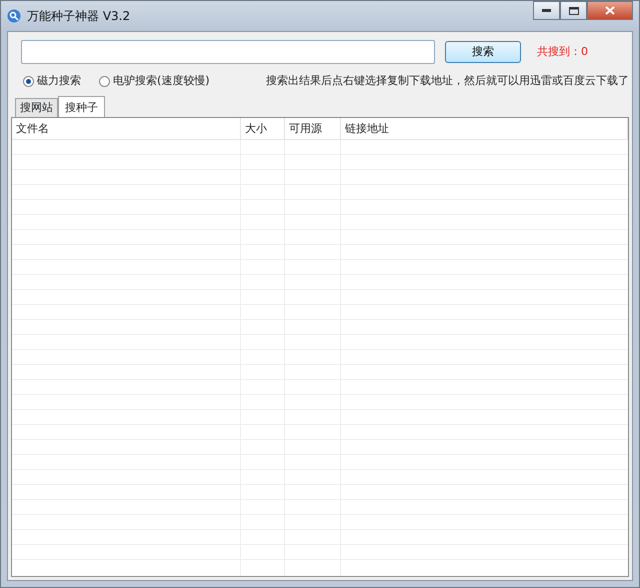 This screenshot has width=640, height=588. Describe the element at coordinates (228, 52) in the screenshot. I see `search-field` at that location.